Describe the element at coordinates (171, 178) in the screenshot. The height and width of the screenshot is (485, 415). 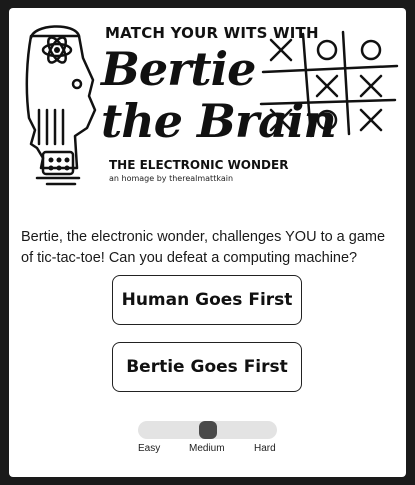
I see `credit-line: an homage by therealmattkain` at that location.